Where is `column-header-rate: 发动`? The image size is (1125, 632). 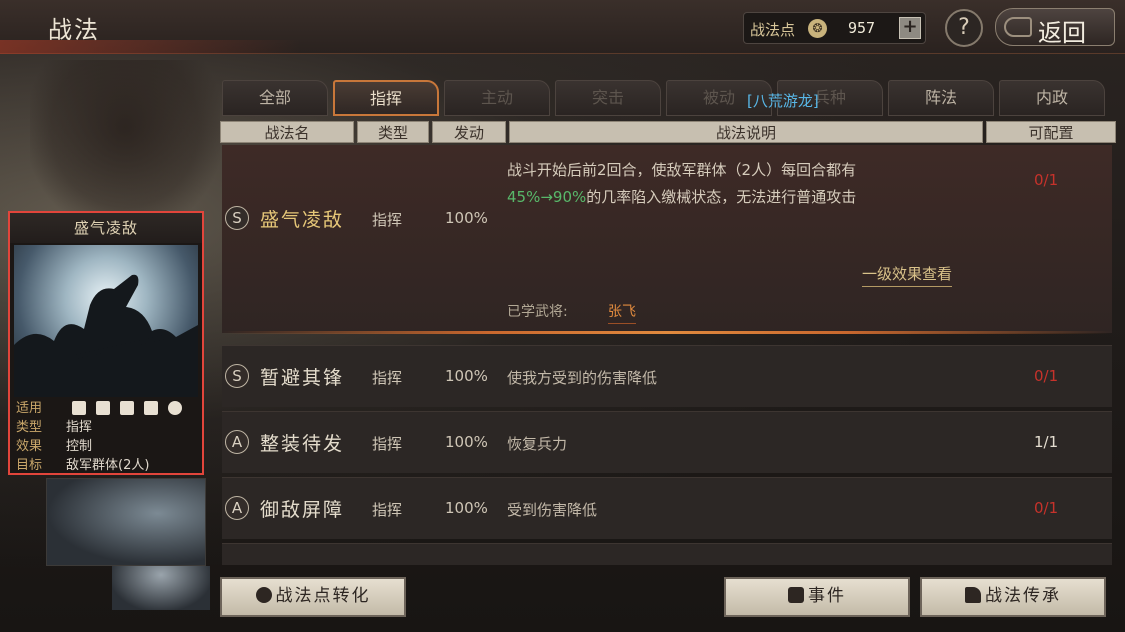
column-header-rate: 发动 is located at coordinates (469, 132).